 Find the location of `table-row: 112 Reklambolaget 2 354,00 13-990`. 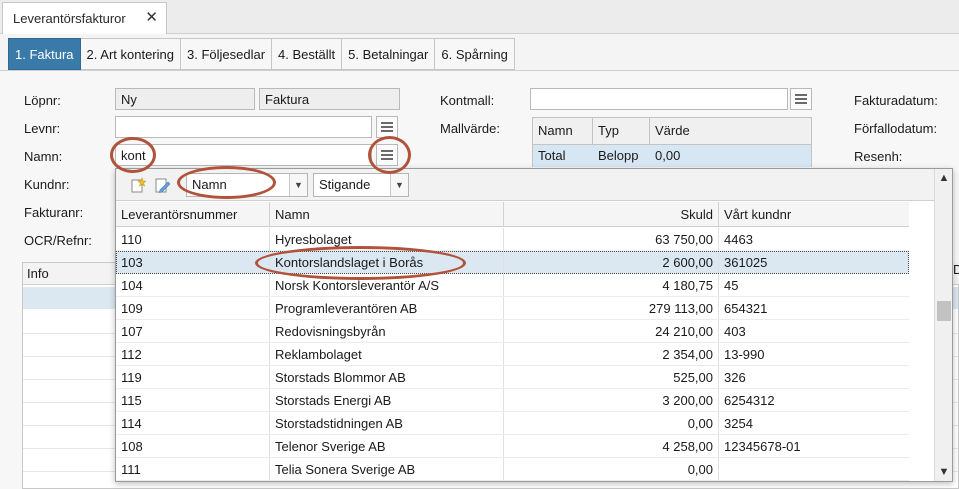

table-row: 112 Reklambolaget 2 354,00 13-990 is located at coordinates (512, 354).